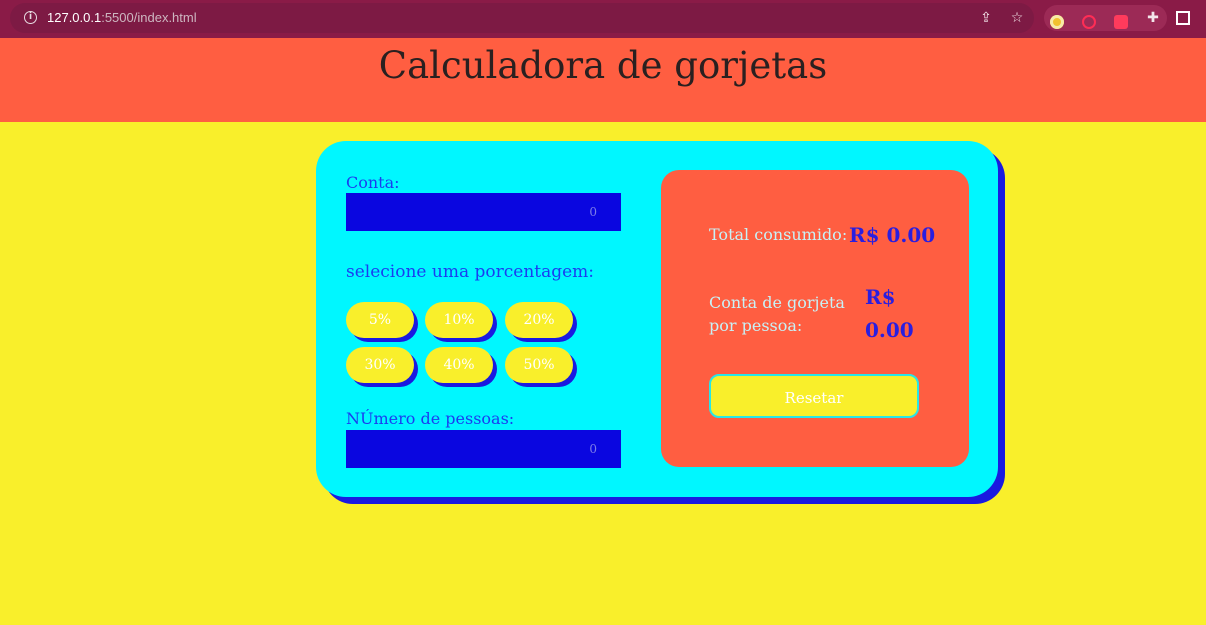  Describe the element at coordinates (880, 297) in the screenshot. I see `per-person-currency: R$` at that location.